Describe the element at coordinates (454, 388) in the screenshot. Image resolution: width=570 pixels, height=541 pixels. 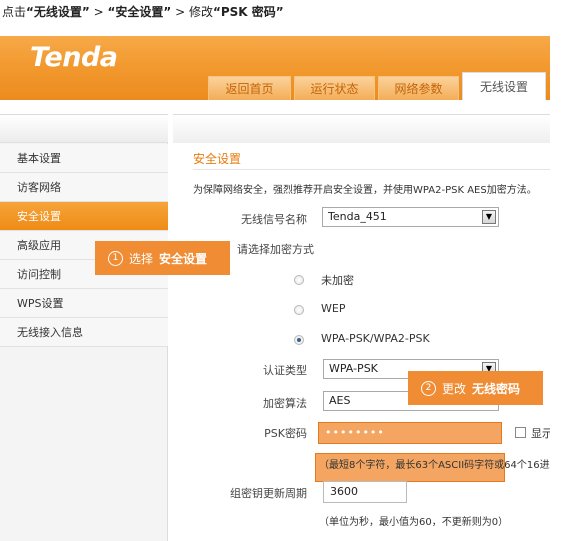
I see `callout-text-2: 更改` at that location.